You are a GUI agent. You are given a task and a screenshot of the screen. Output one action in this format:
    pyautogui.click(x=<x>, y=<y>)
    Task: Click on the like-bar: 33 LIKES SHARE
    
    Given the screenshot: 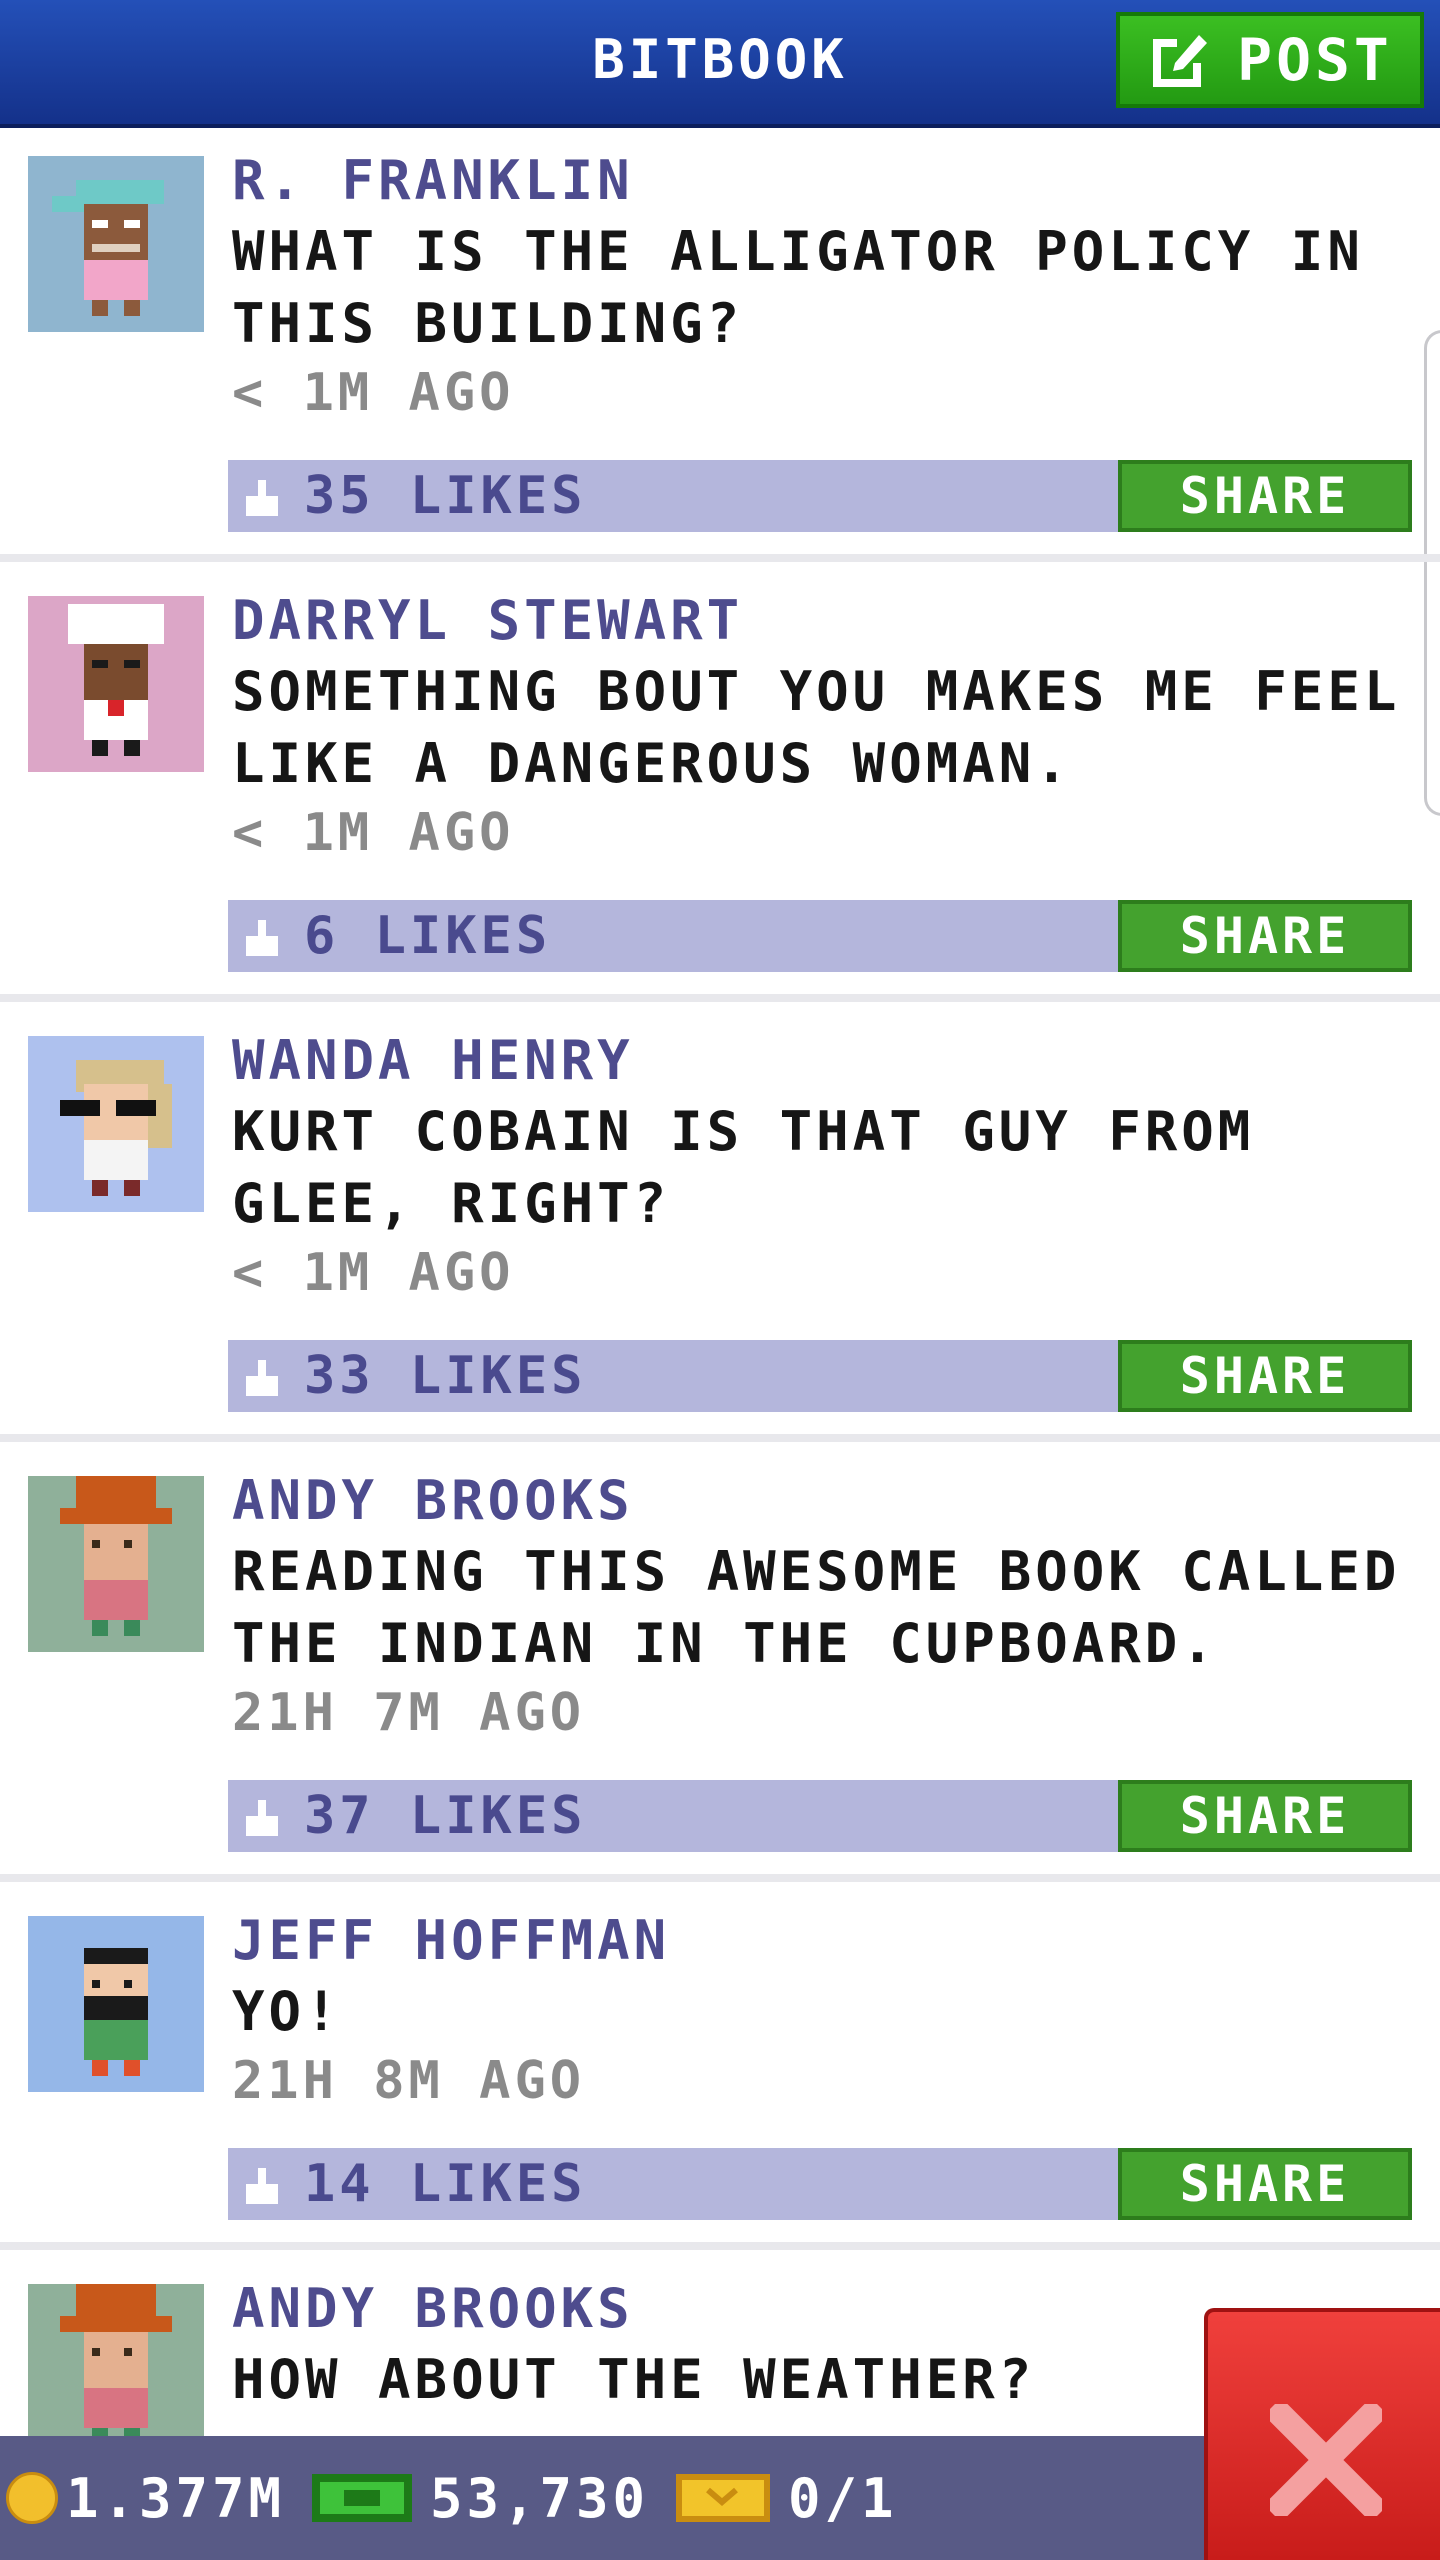 What is the action you would take?
    pyautogui.click(x=820, y=1376)
    